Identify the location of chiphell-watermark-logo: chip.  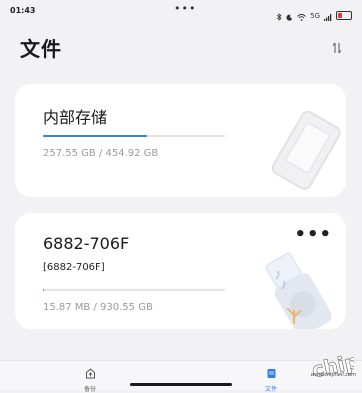
(331, 366).